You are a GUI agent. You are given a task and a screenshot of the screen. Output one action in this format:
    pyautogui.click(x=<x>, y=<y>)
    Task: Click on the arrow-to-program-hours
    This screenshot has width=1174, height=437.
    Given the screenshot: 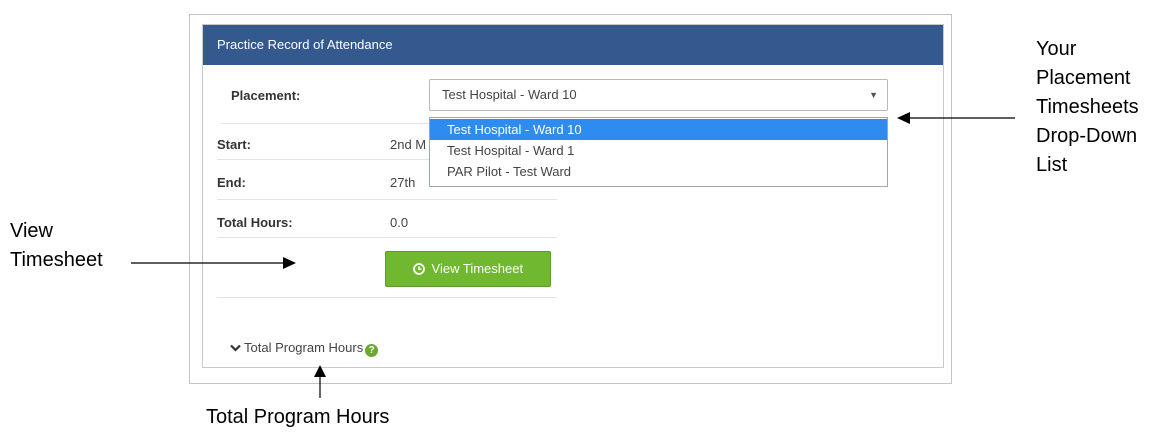 What is the action you would take?
    pyautogui.click(x=320, y=381)
    